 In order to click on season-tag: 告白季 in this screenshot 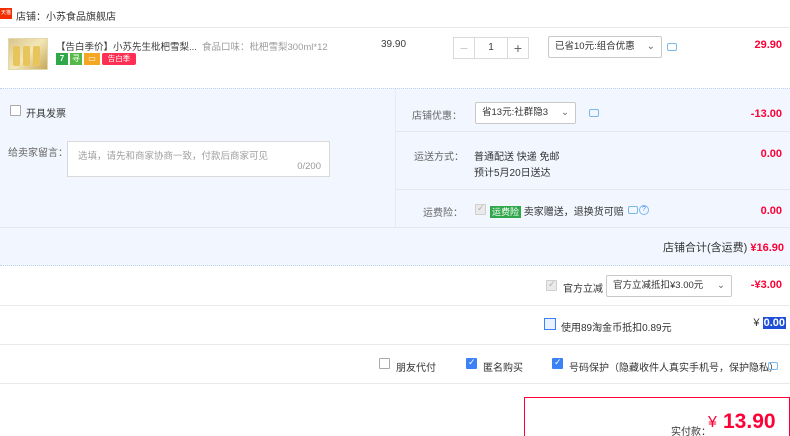, I will do `click(119, 59)`.